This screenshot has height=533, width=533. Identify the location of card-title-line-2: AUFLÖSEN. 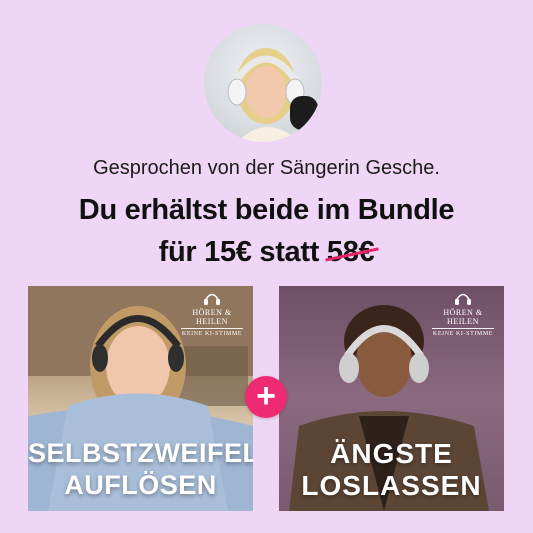
(140, 485).